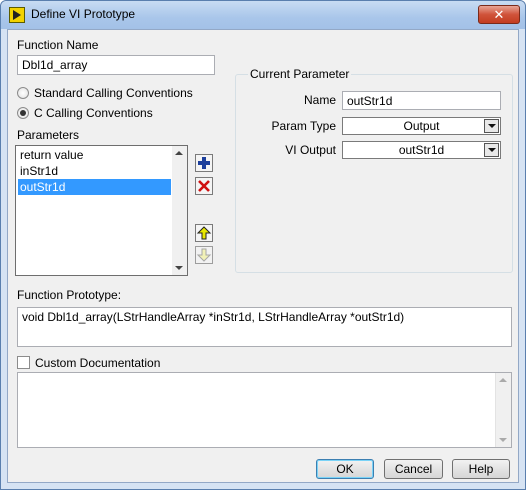 The image size is (526, 490). I want to click on c-calling-radio, so click(23, 113).